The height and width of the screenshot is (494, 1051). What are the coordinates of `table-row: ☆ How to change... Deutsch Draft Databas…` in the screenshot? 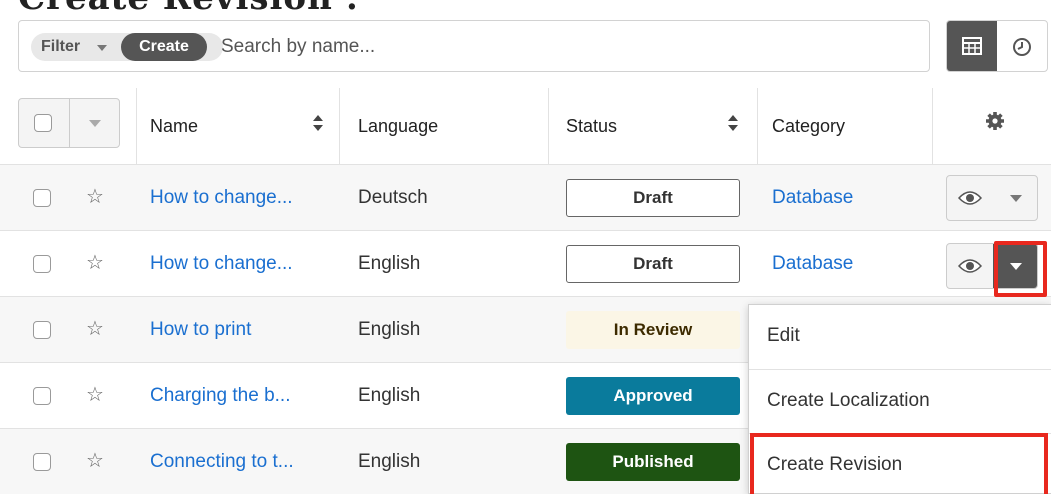 It's located at (525, 197).